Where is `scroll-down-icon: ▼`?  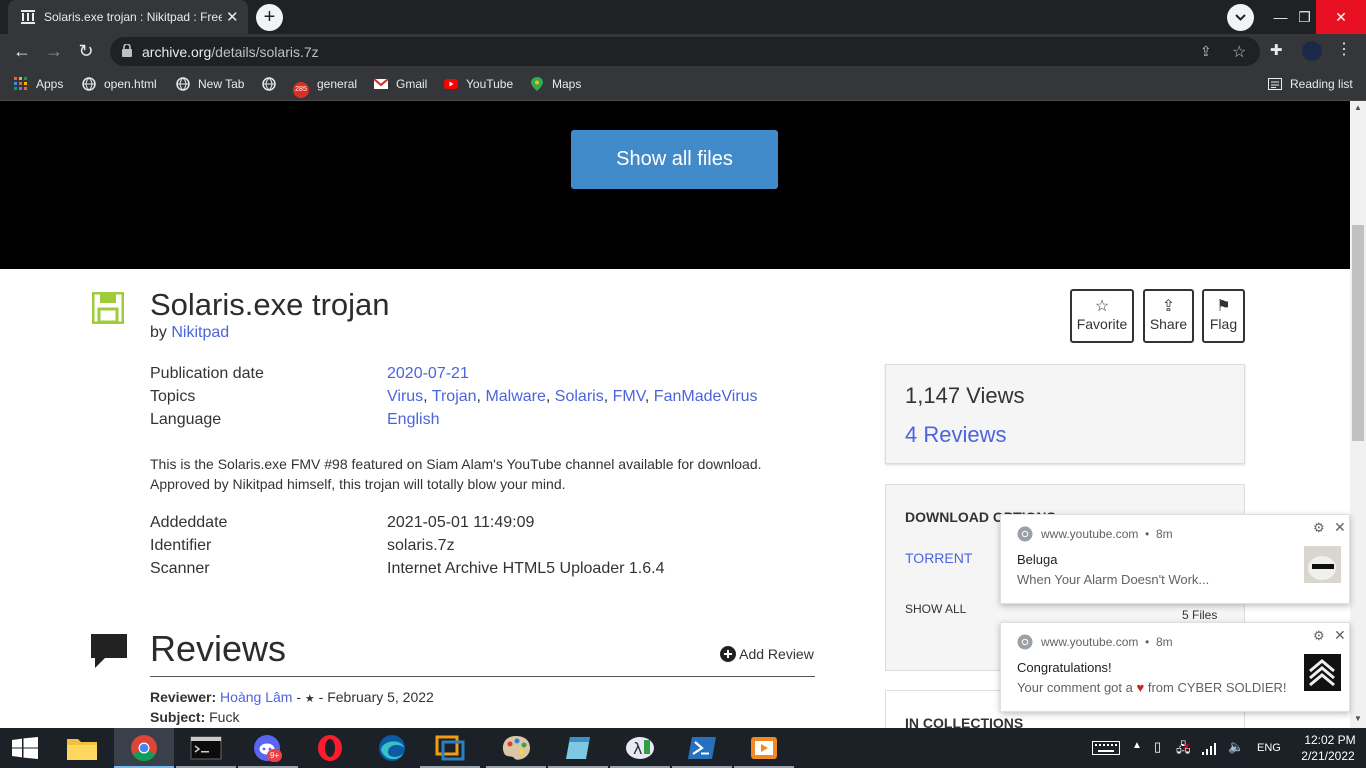
scroll-down-icon: ▼ is located at coordinates (1358, 718).